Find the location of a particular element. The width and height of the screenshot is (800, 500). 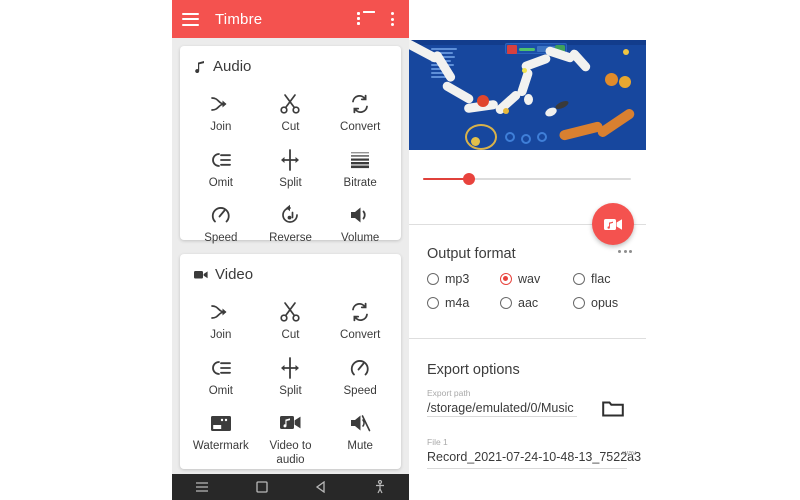

audio-tile-label: Speed is located at coordinates (221, 238).